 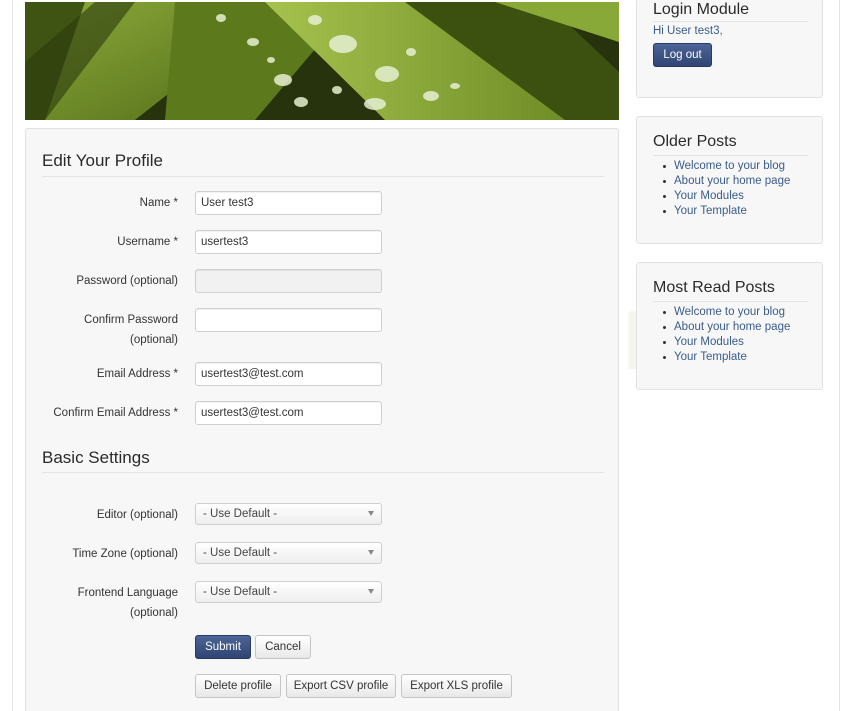 I want to click on submit-button: Submit, so click(x=223, y=647).